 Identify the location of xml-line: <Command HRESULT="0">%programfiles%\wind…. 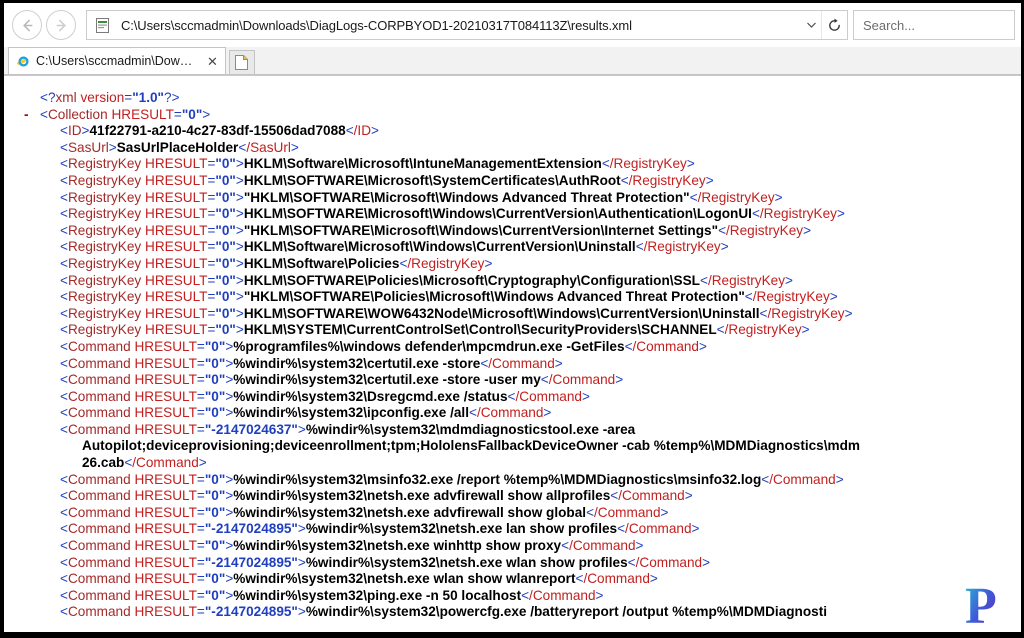
(383, 346).